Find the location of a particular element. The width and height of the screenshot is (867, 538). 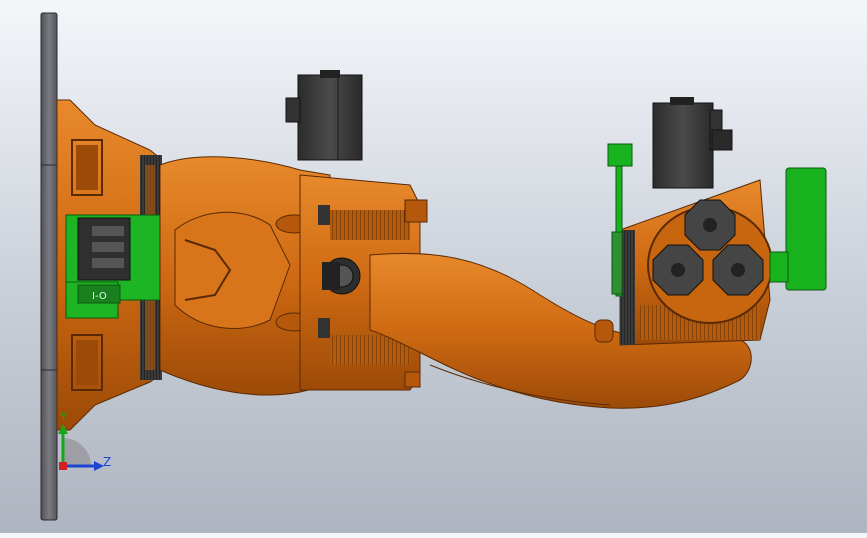

coordinate-triad is located at coordinates (81, 447).